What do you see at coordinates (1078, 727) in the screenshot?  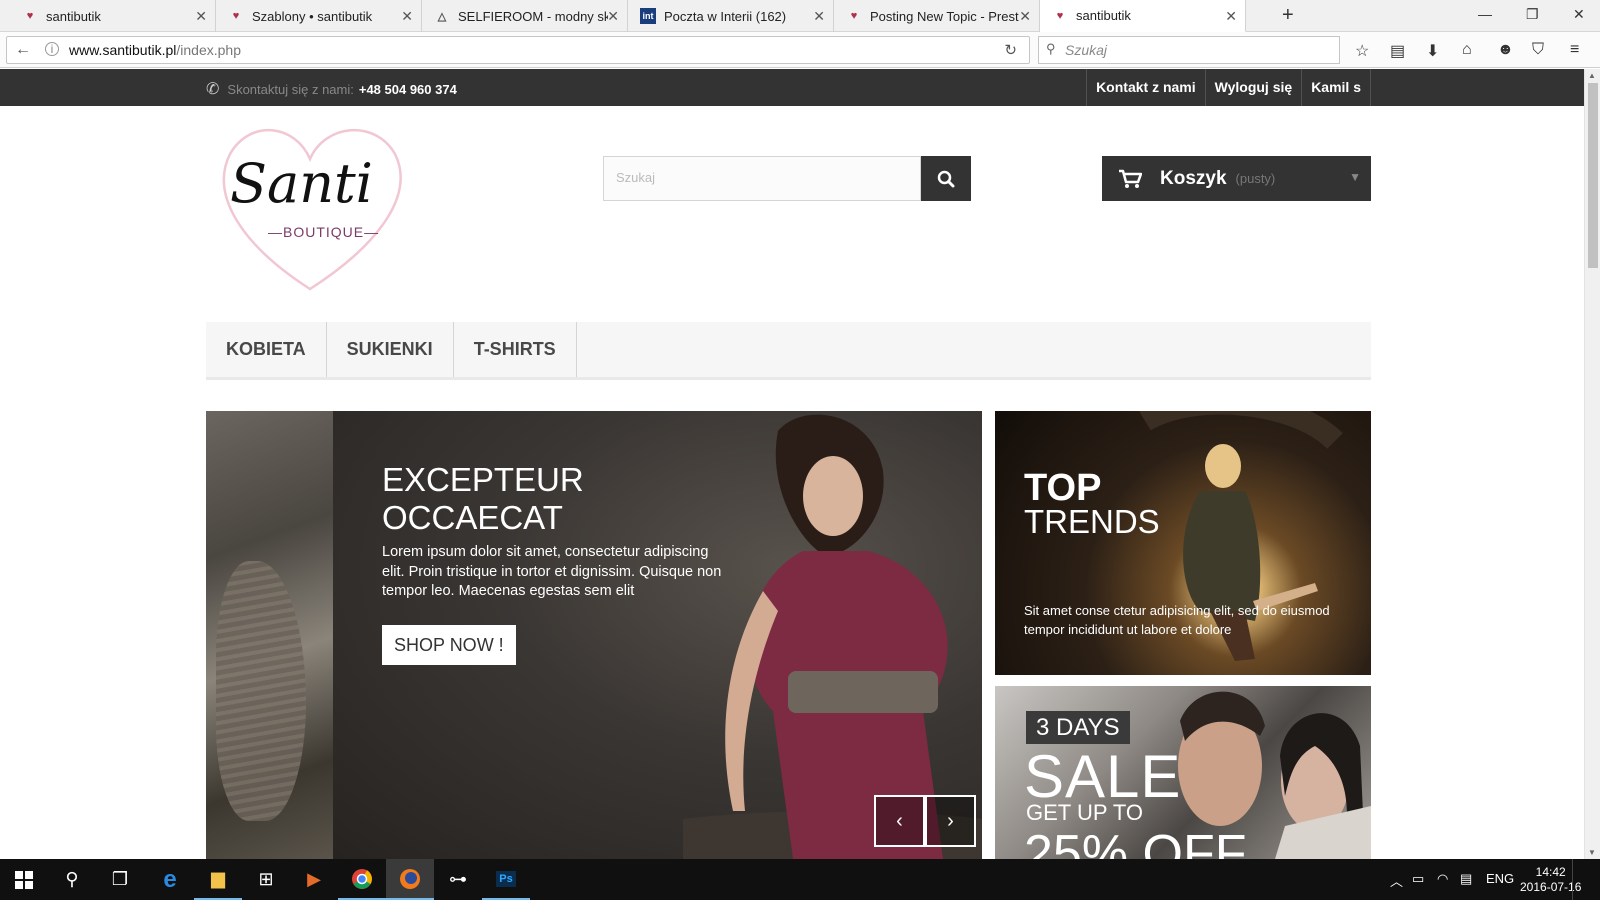 I see `banner2-days-badge: 3 DAYS` at bounding box center [1078, 727].